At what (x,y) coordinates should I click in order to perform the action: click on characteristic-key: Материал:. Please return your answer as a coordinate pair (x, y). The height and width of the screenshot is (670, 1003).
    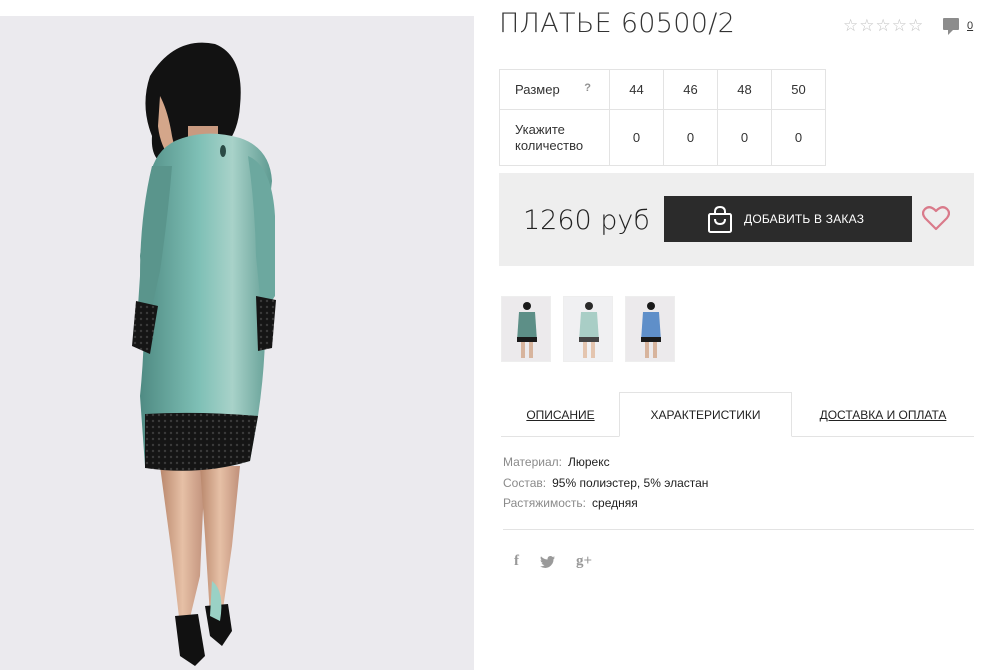
    Looking at the image, I should click on (532, 462).